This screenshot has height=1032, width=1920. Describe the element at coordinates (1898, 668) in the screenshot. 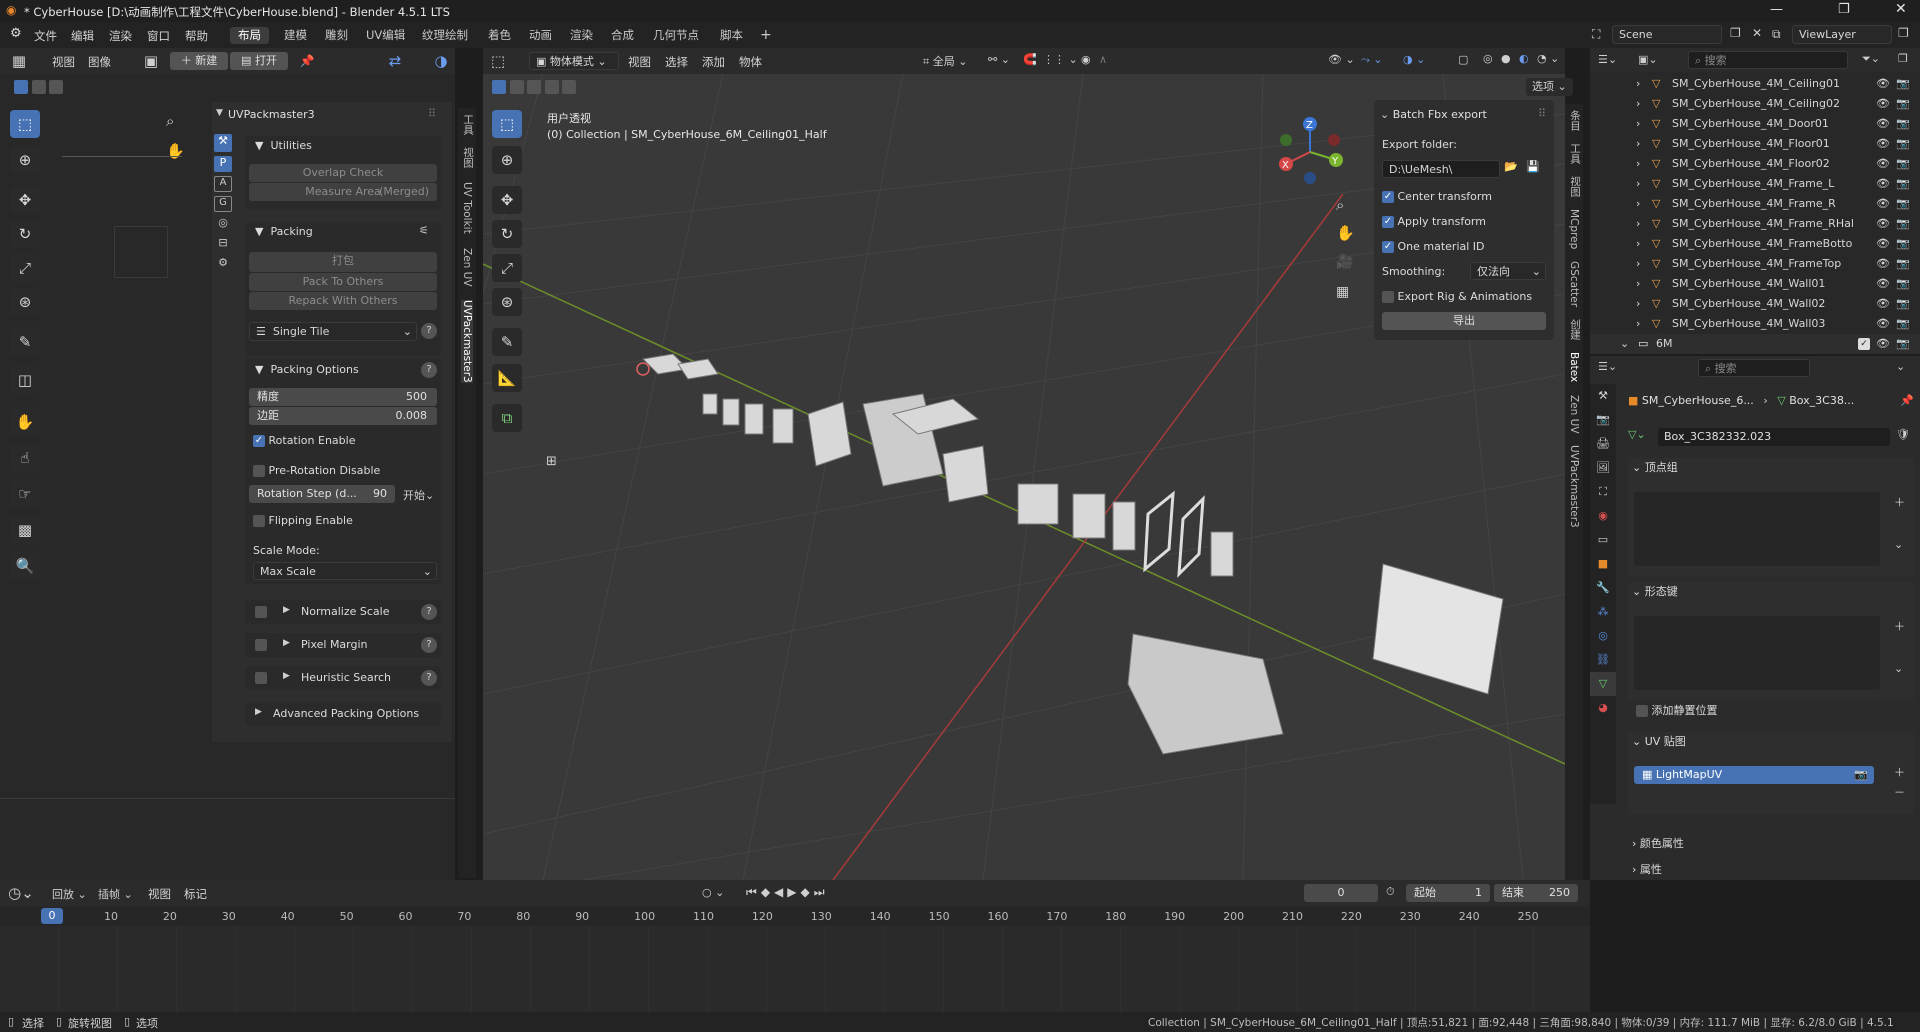

I see `shape-key-menu-icon: ⌄` at that location.